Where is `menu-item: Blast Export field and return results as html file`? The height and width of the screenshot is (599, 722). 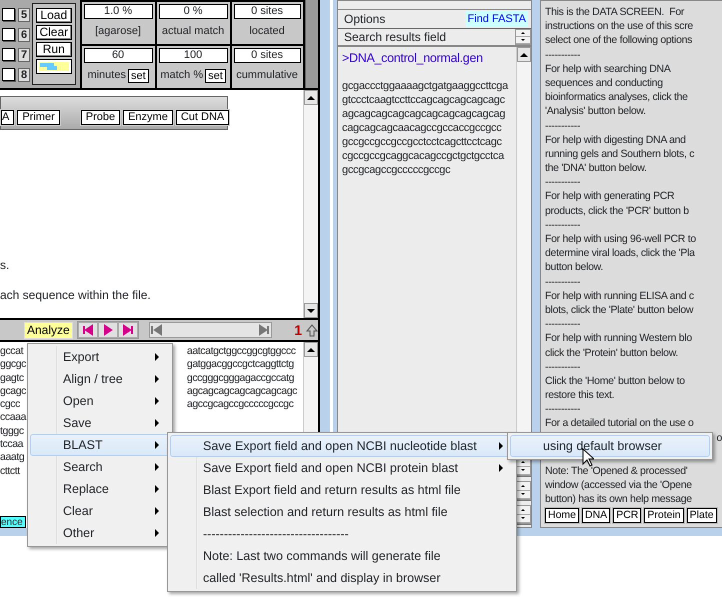 menu-item: Blast Export field and return results as html file is located at coordinates (342, 490).